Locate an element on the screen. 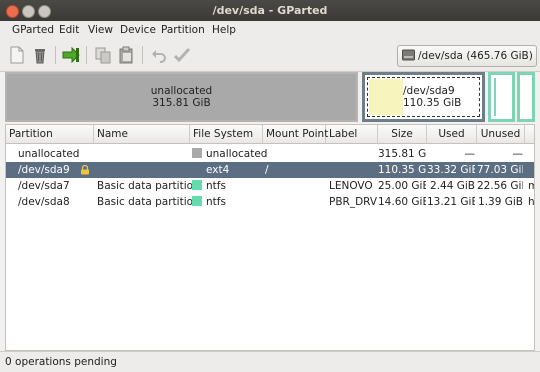 The height and width of the screenshot is (372, 540). cell-used: 2.44 GiB is located at coordinates (451, 186).